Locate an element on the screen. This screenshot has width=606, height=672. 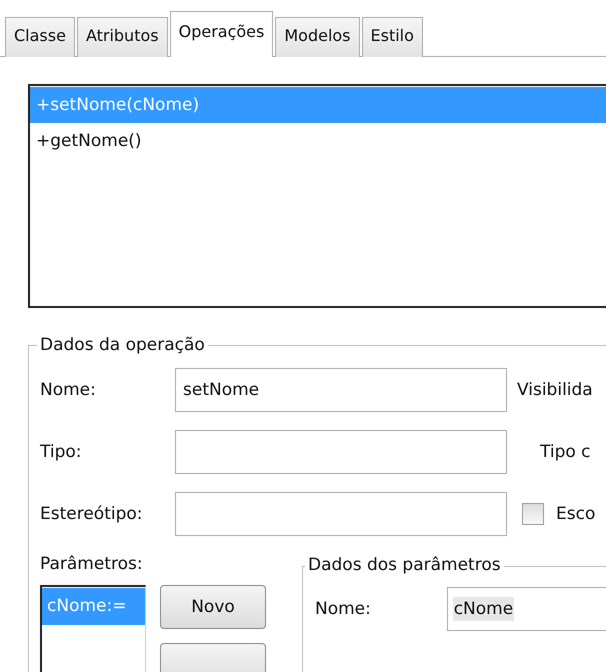
group-title: Dados dos parâmetros is located at coordinates (404, 565).